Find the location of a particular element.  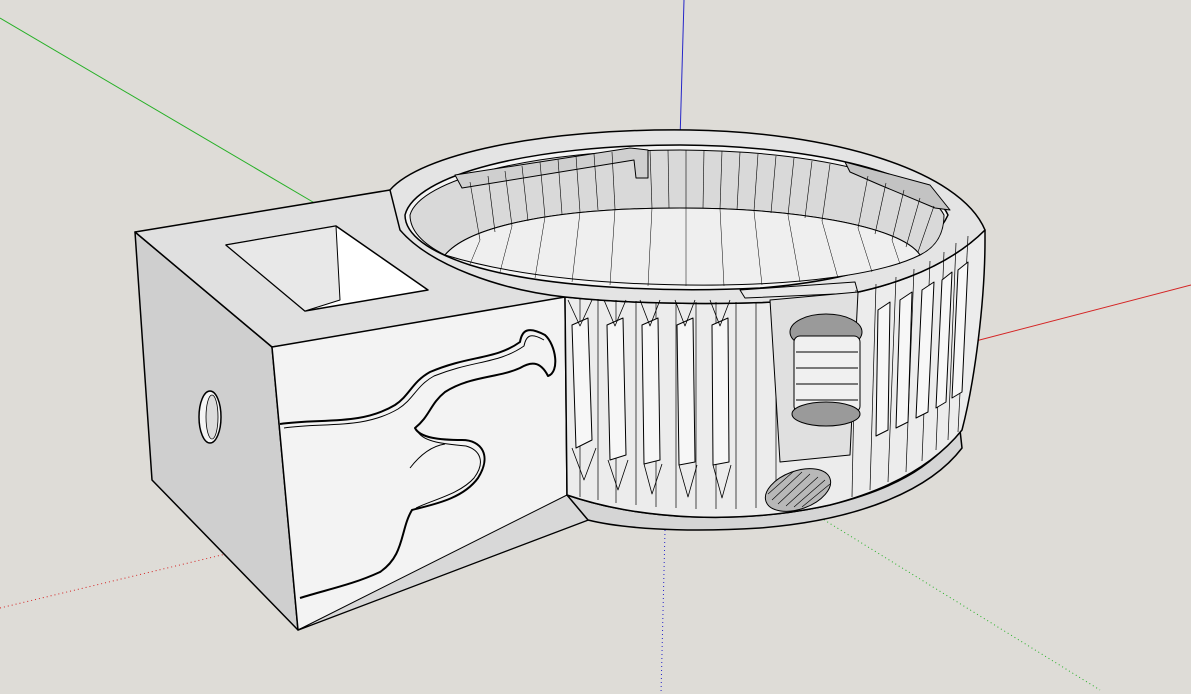

green-axis-positive is located at coordinates (159, 111).